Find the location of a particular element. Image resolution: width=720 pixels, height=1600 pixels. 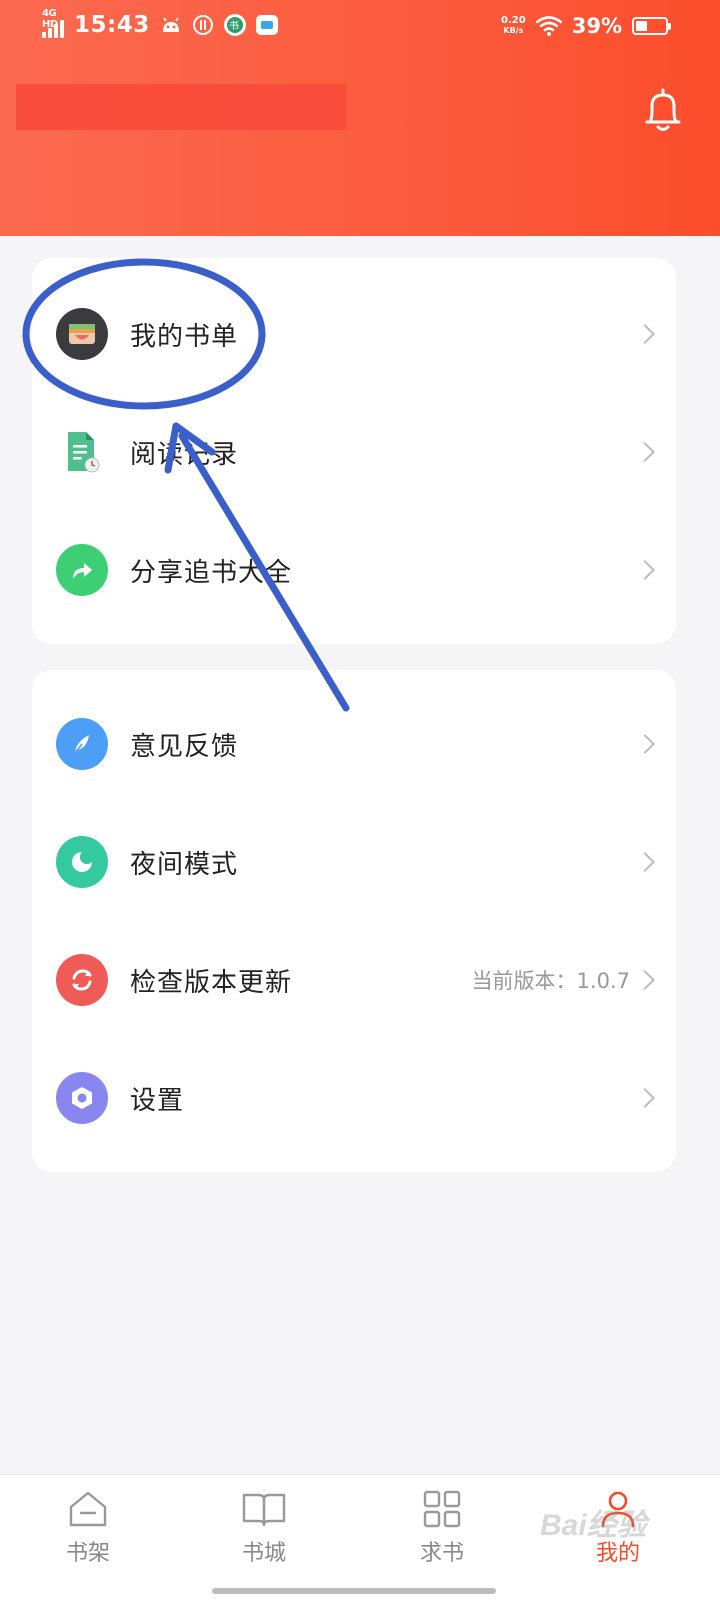

notification-app-icon: 书 is located at coordinates (234, 25).